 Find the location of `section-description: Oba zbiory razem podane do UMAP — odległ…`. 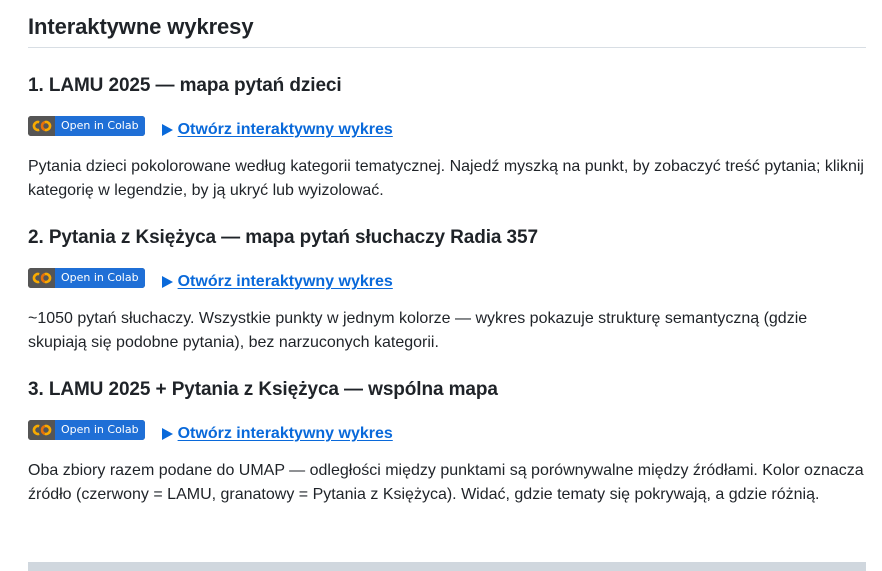

section-description: Oba zbiory razem podane do UMAP — odległ… is located at coordinates (446, 482).